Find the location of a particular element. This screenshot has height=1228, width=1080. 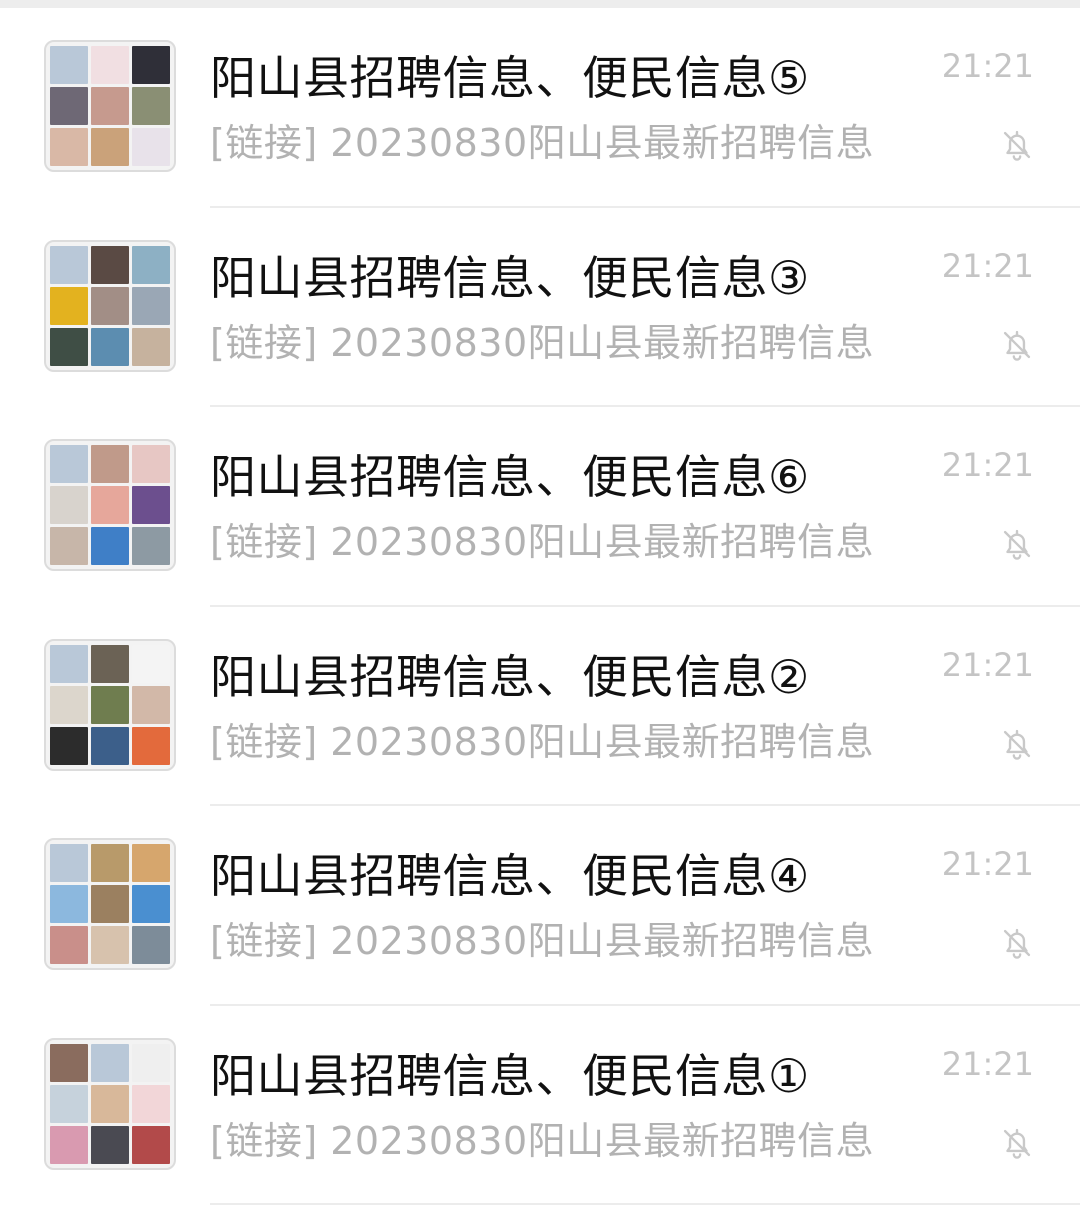

chat-title: 阳山县招聘信息、便民信息③ is located at coordinates (510, 277).